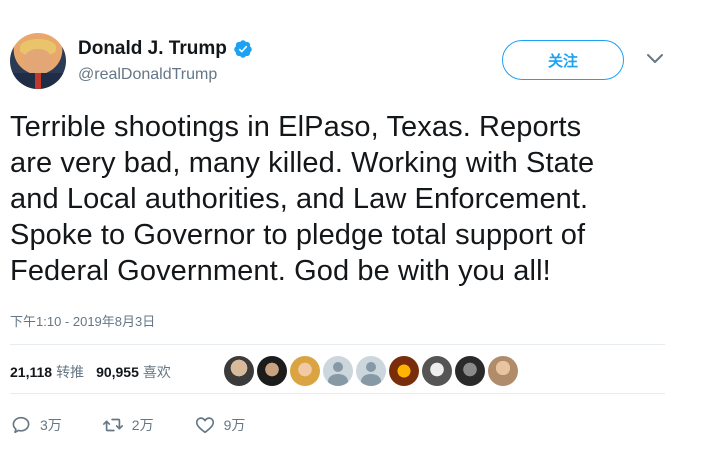  Describe the element at coordinates (204, 425) in the screenshot. I see `heart-icon` at that location.